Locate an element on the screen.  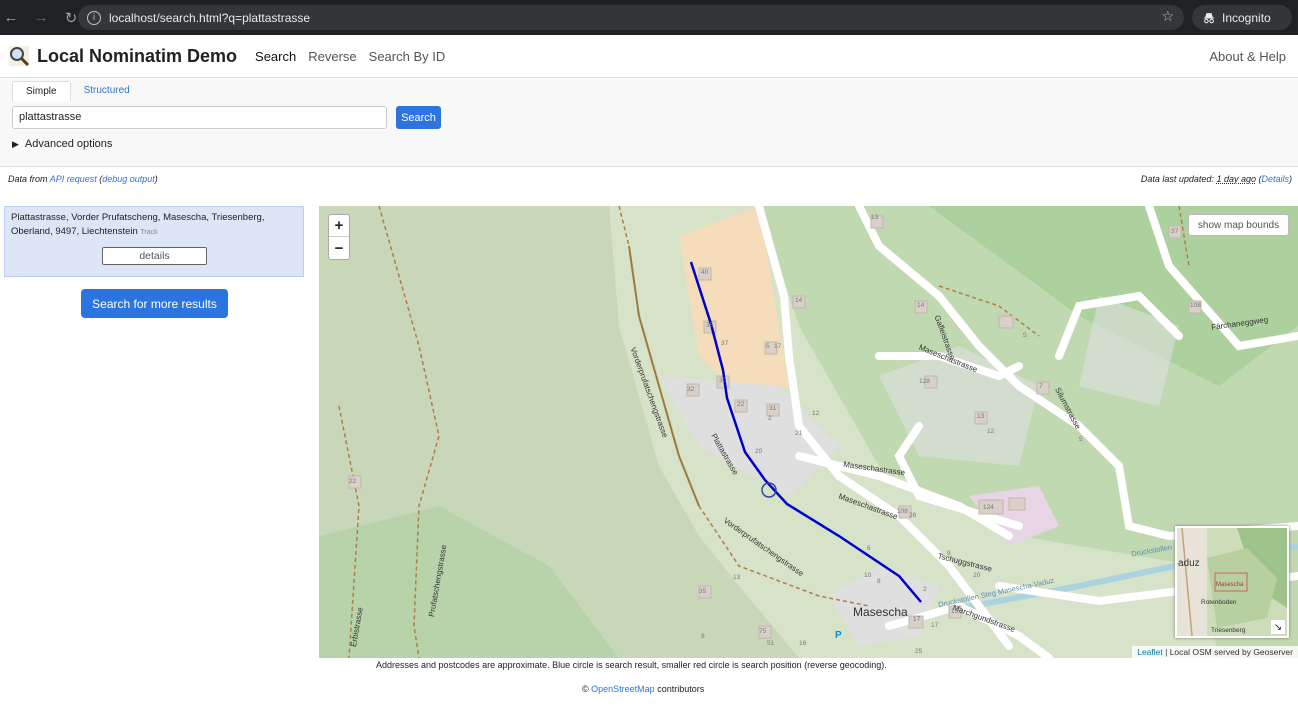
house-number-label: 32 is located at coordinates (691, 389).